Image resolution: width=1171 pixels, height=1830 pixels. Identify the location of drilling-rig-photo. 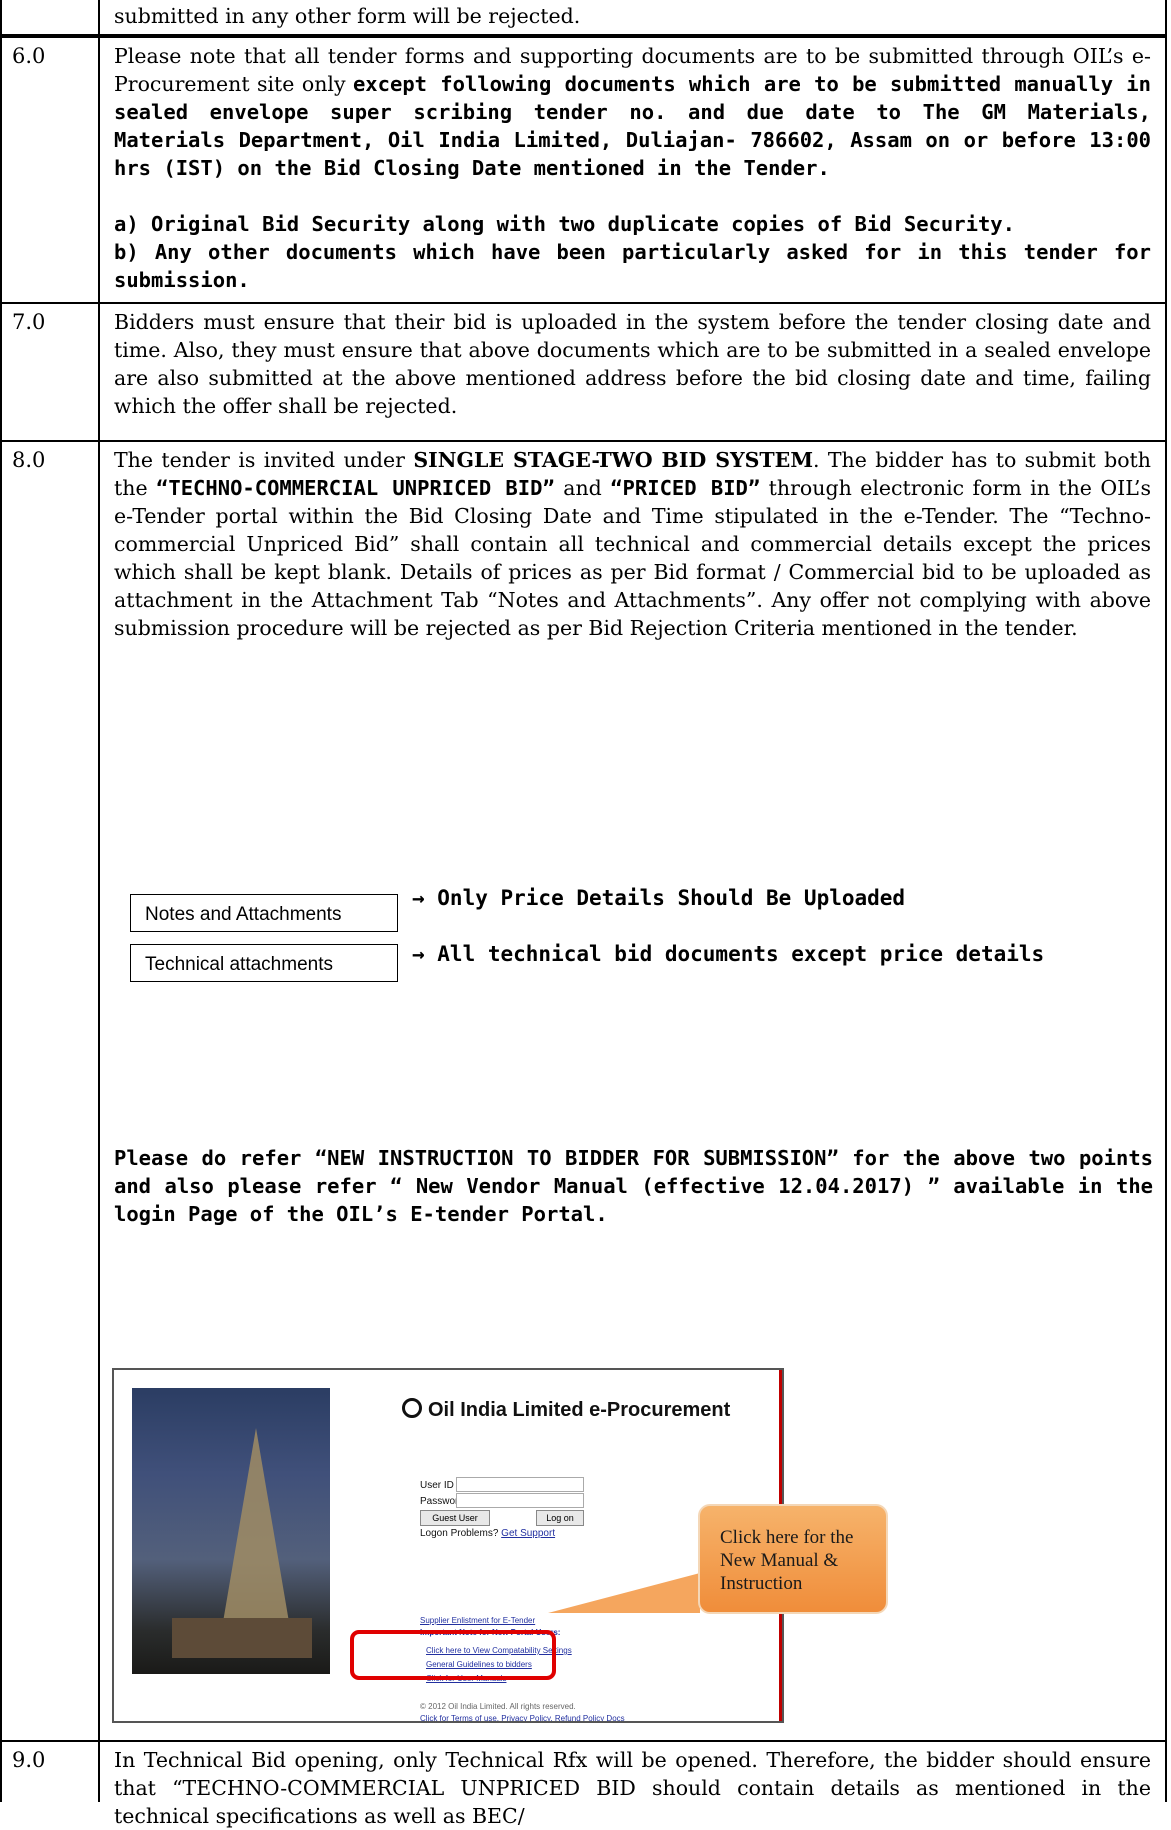
(231, 1531).